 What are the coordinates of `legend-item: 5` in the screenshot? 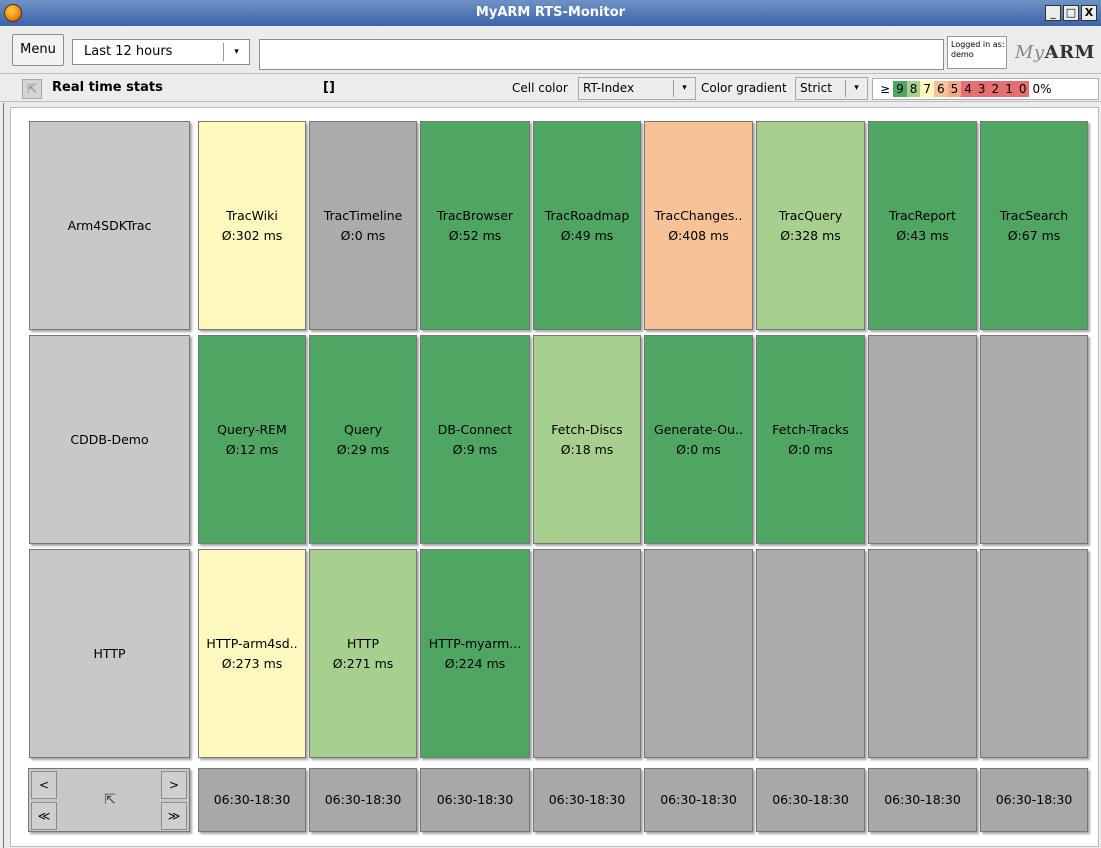 It's located at (954, 89).